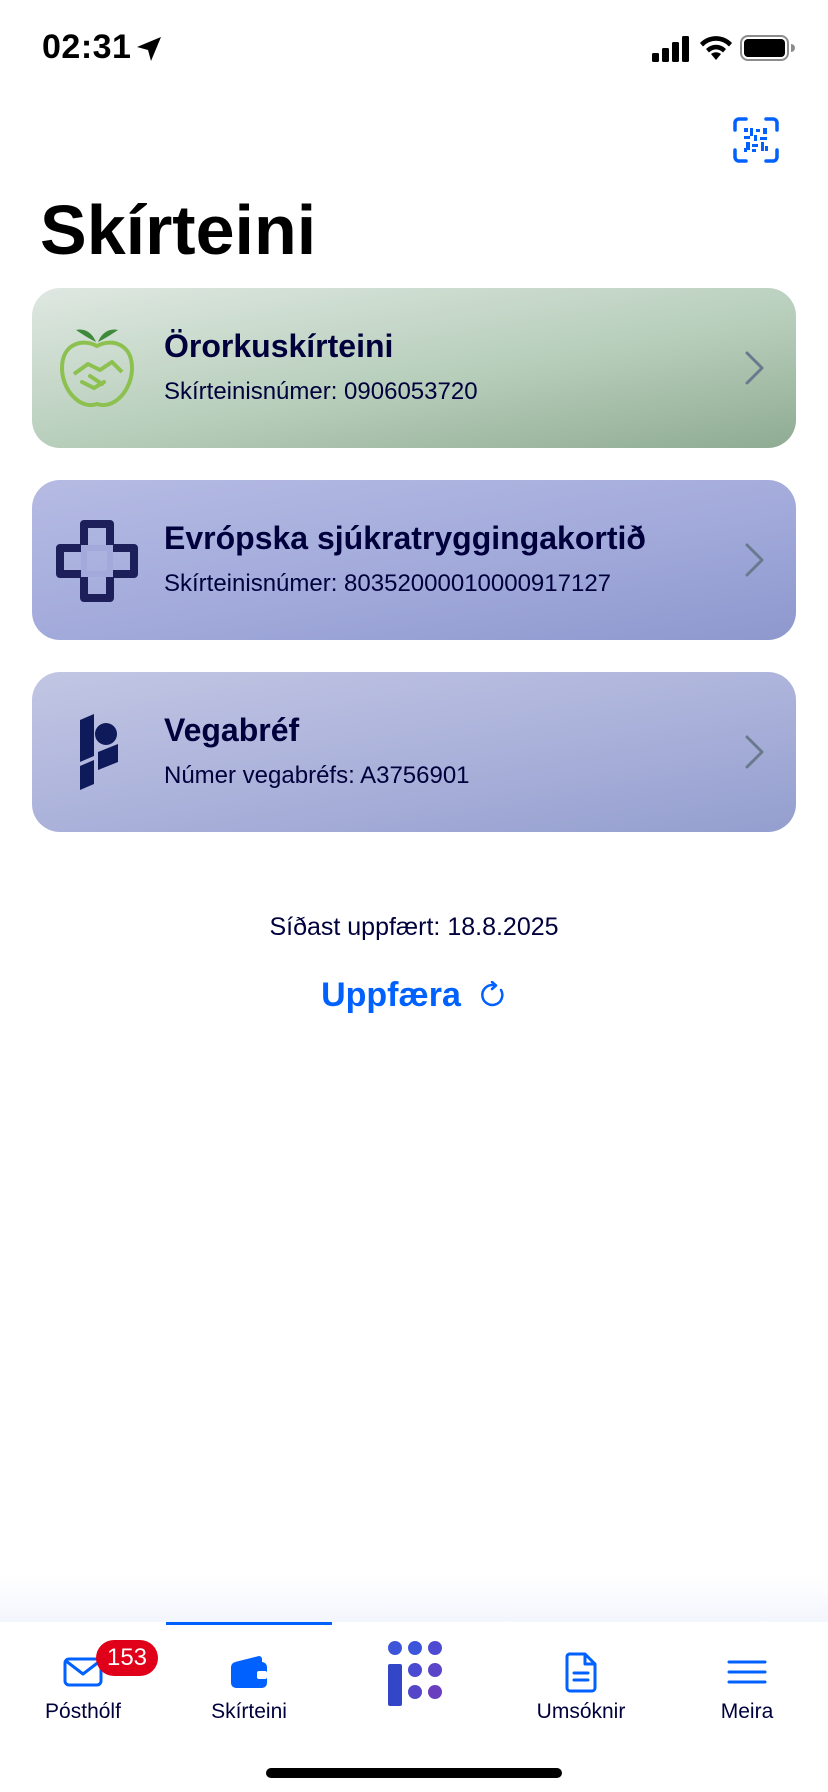 The width and height of the screenshot is (828, 1792). Describe the element at coordinates (414, 50) in the screenshot. I see `status-bar: 02:31` at that location.